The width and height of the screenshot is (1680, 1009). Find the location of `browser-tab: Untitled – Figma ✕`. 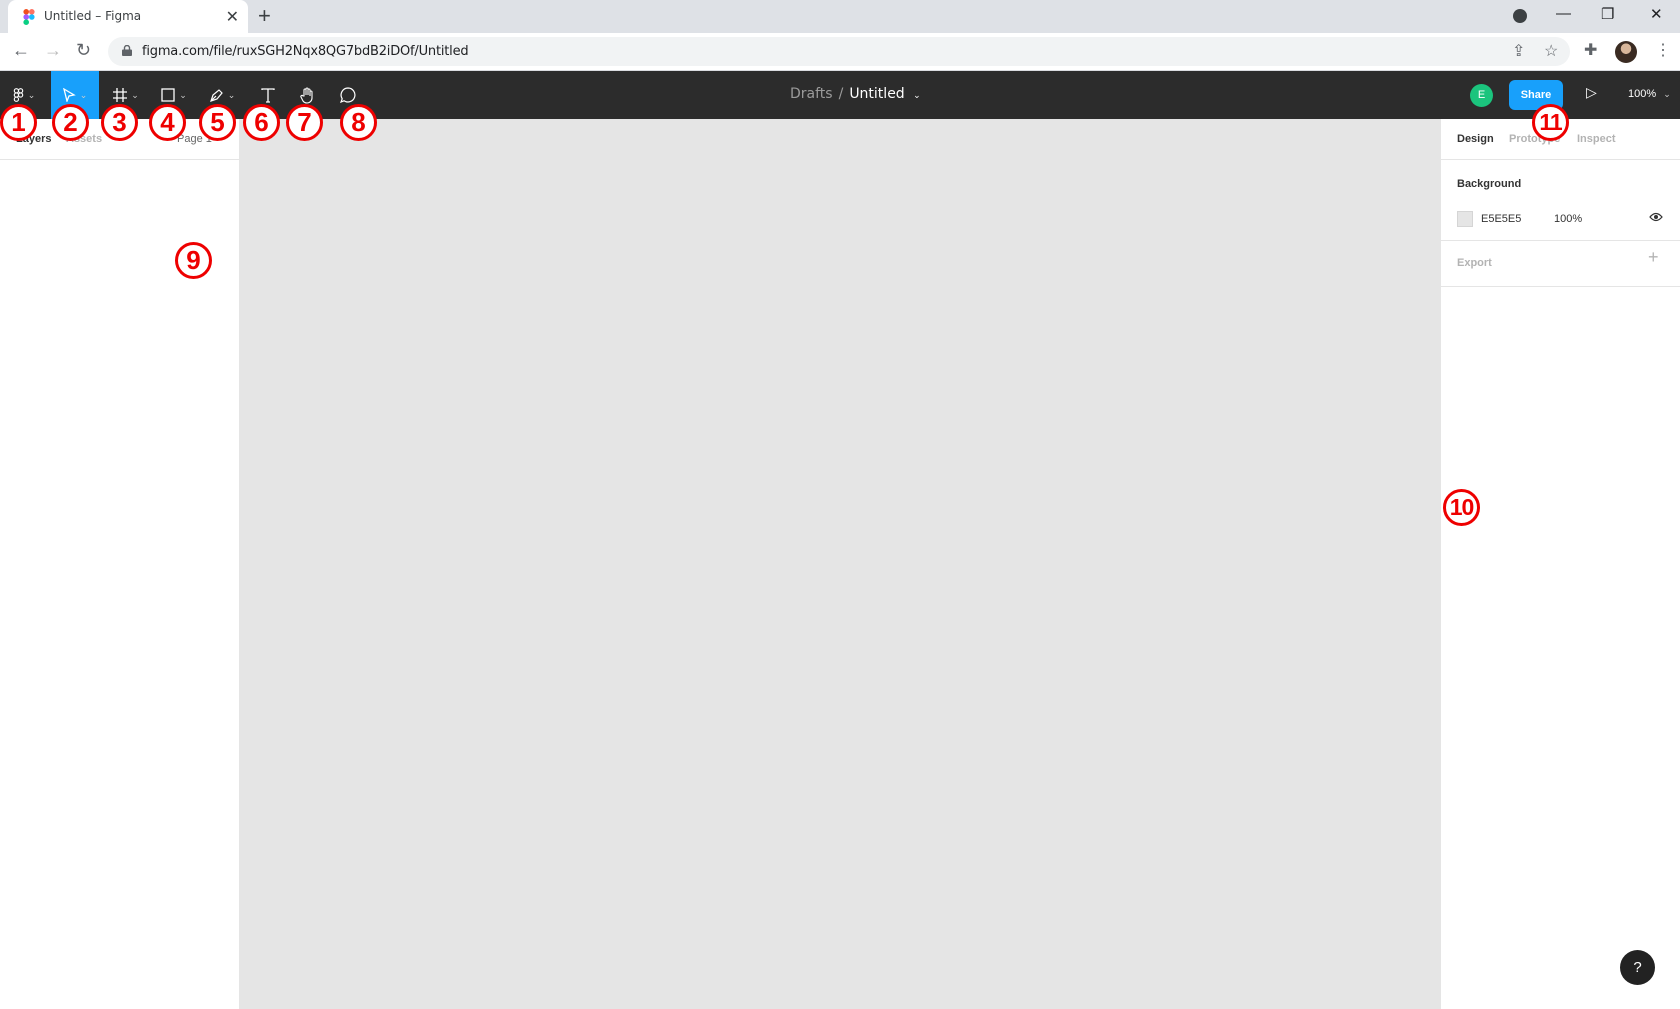

browser-tab: Untitled – Figma ✕ is located at coordinates (128, 16).